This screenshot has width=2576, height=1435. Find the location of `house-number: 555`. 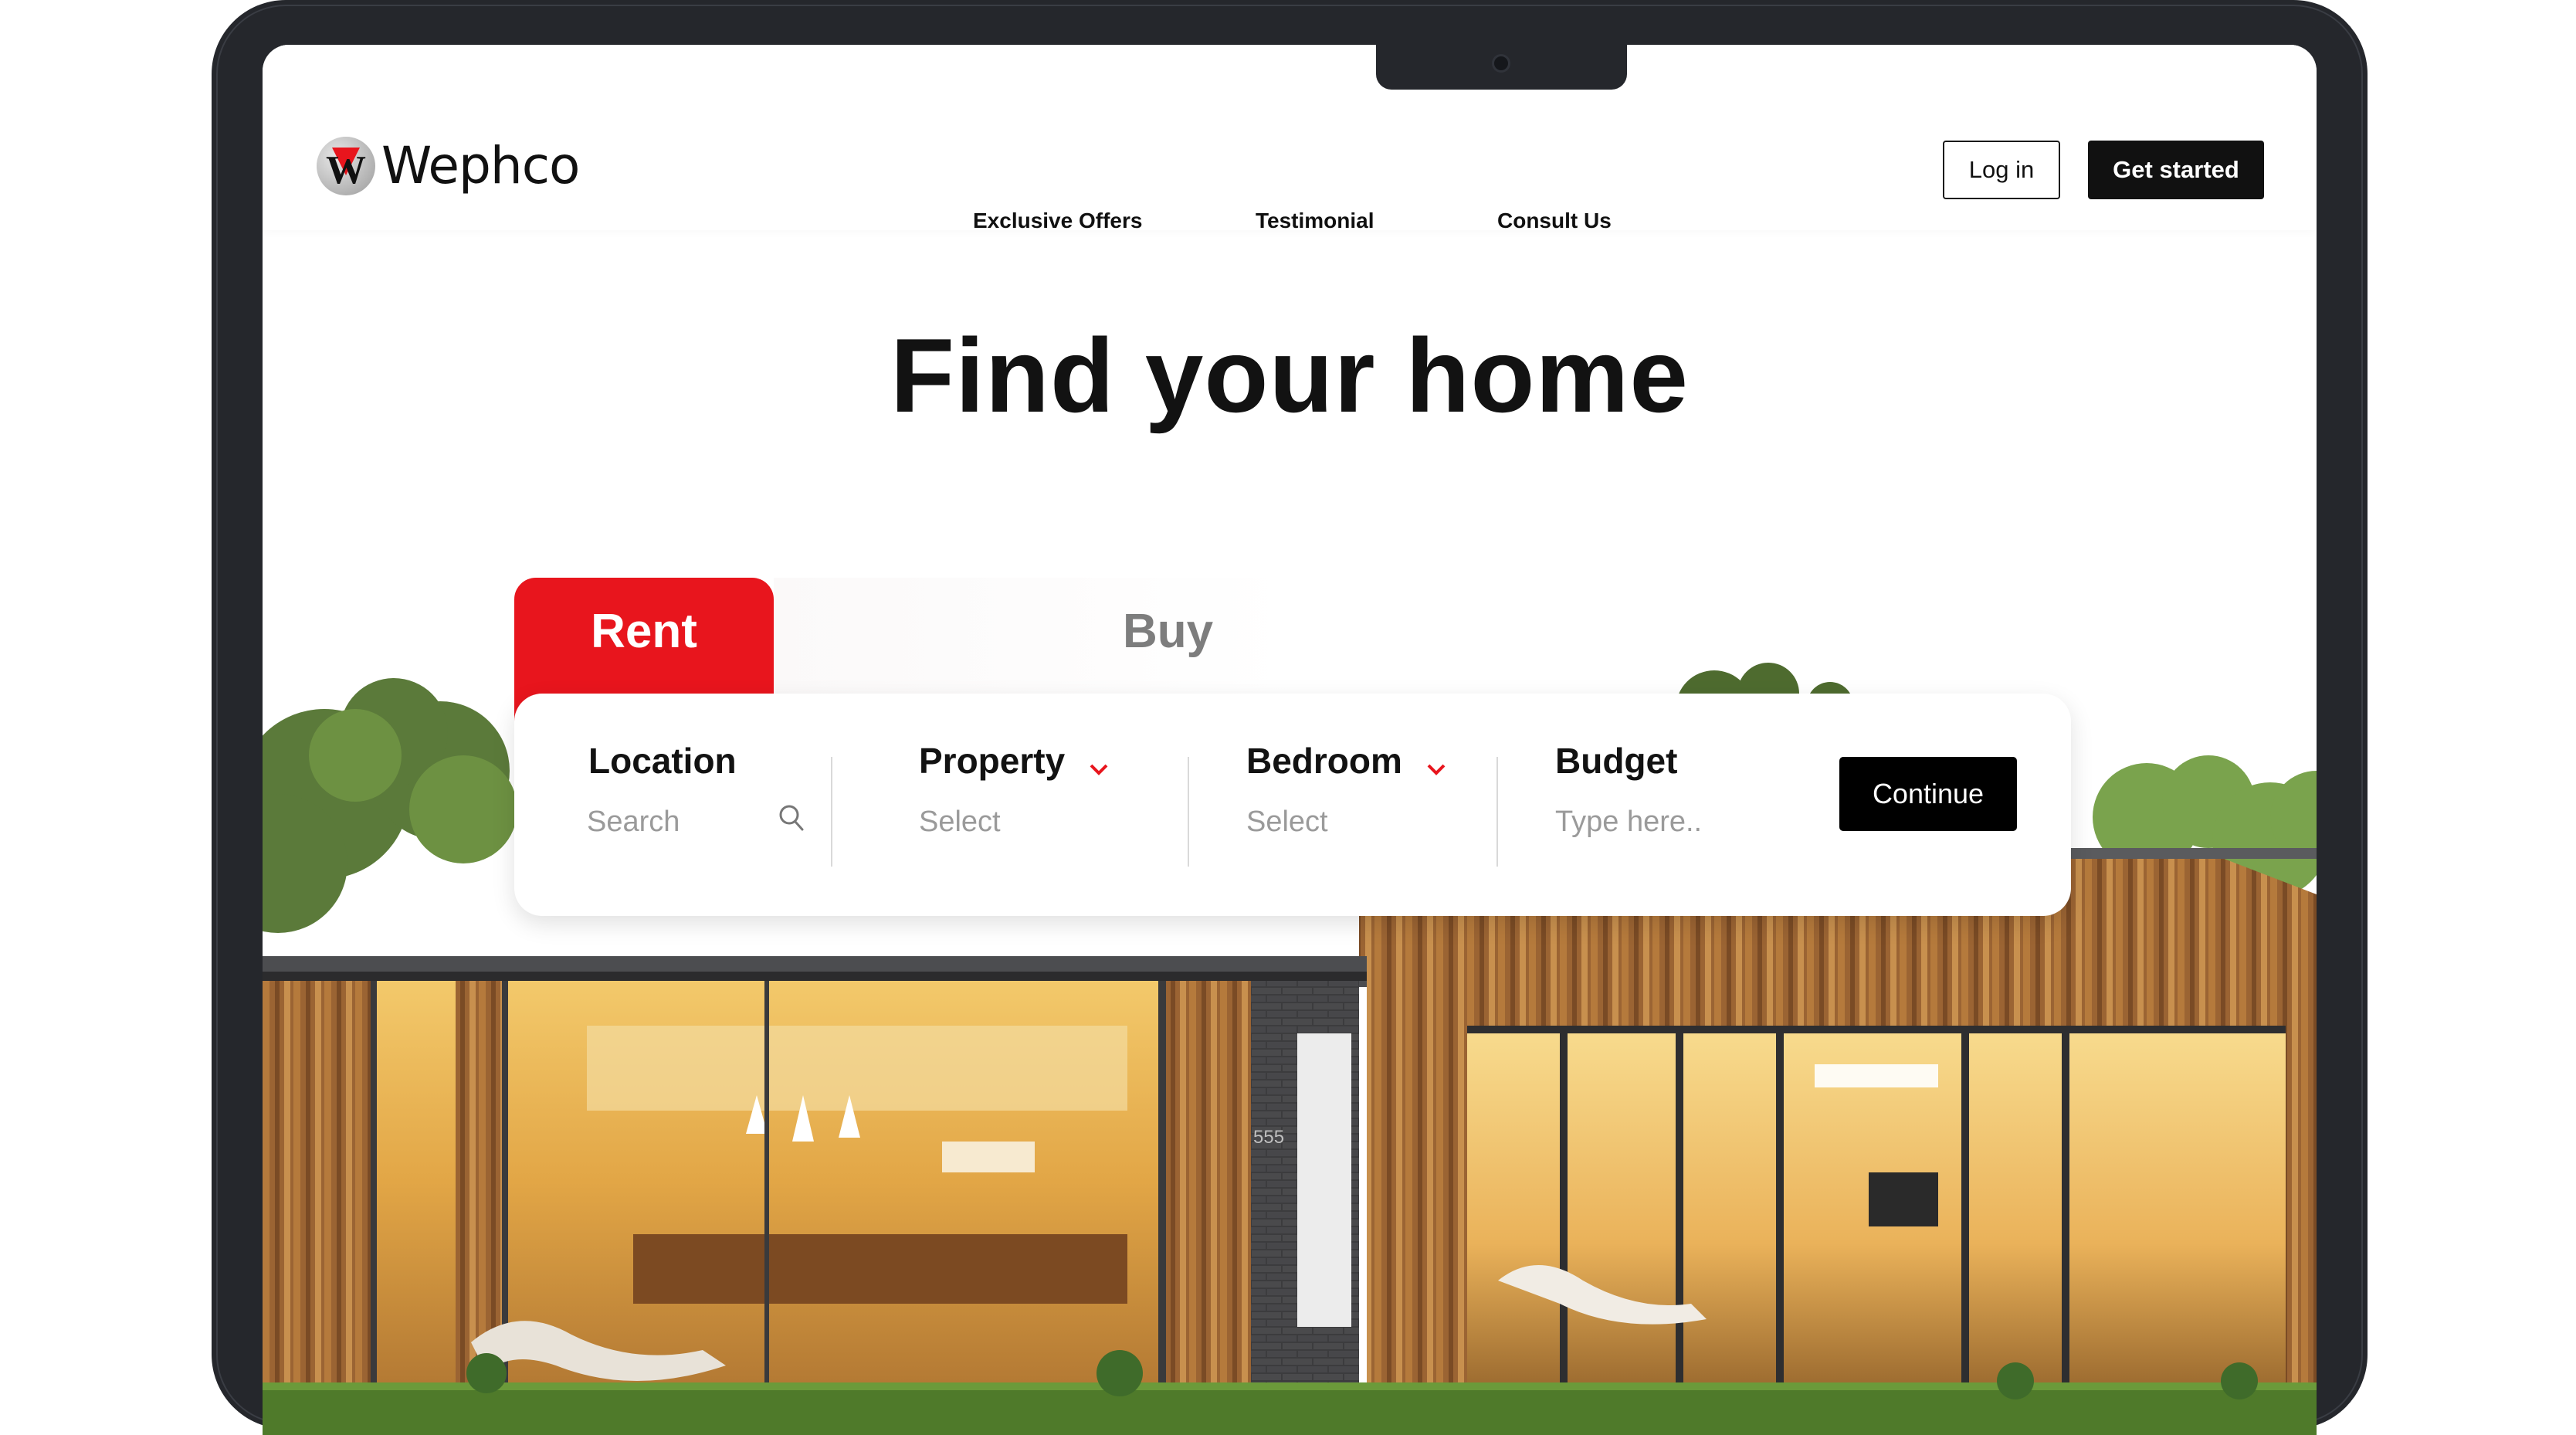

house-number: 555 is located at coordinates (1268, 1137).